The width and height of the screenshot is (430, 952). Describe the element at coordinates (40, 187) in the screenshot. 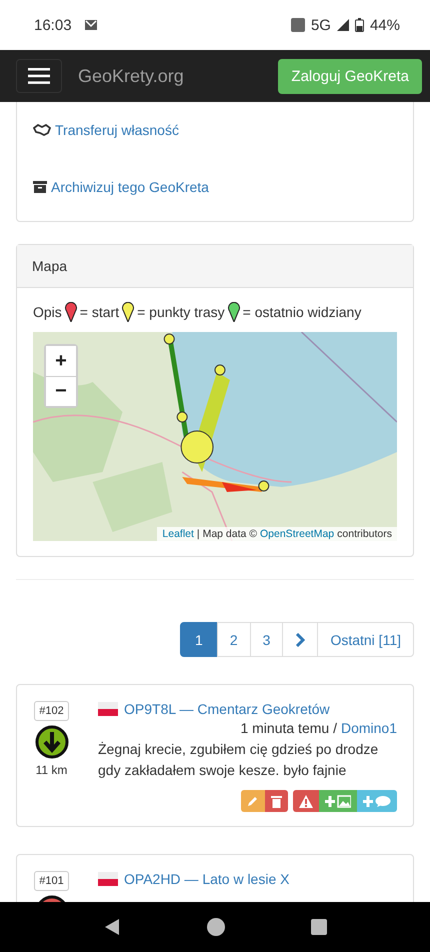

I see `archive-box-icon` at that location.